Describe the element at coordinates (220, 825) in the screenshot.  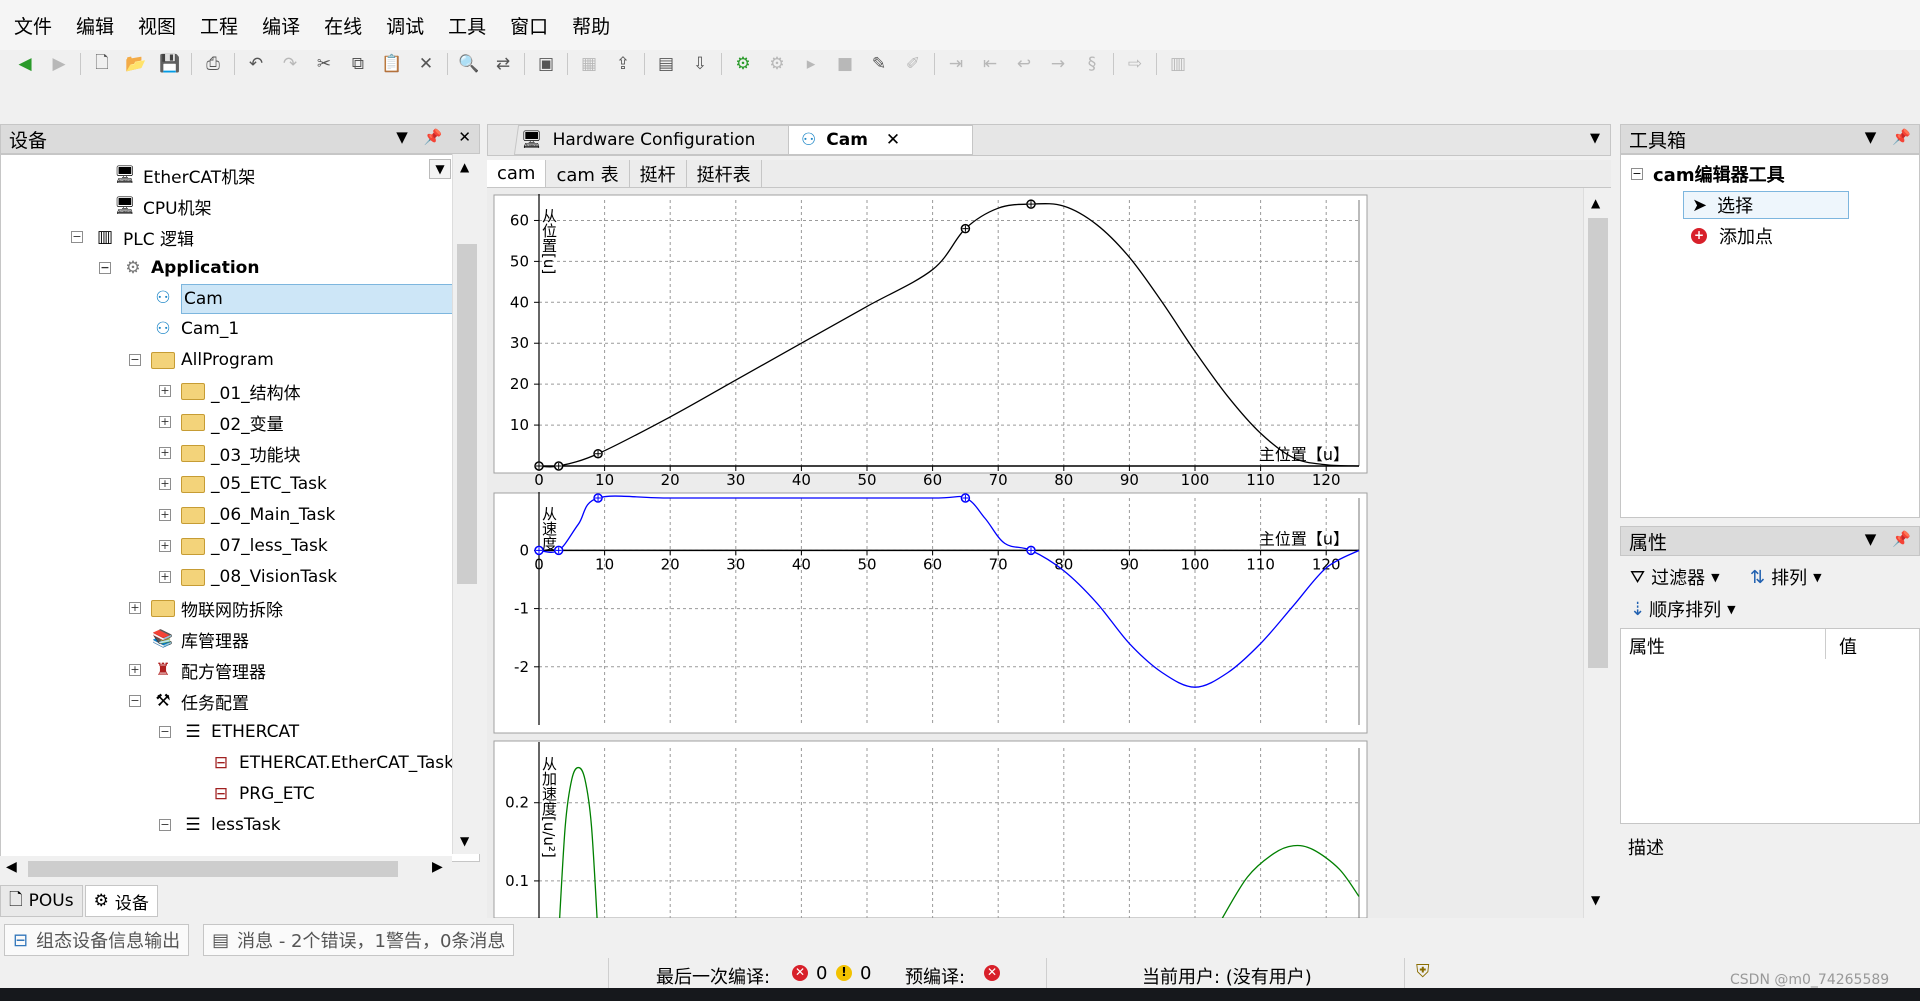
I see `tree-node-less-task: − ☰ lessTask` at that location.